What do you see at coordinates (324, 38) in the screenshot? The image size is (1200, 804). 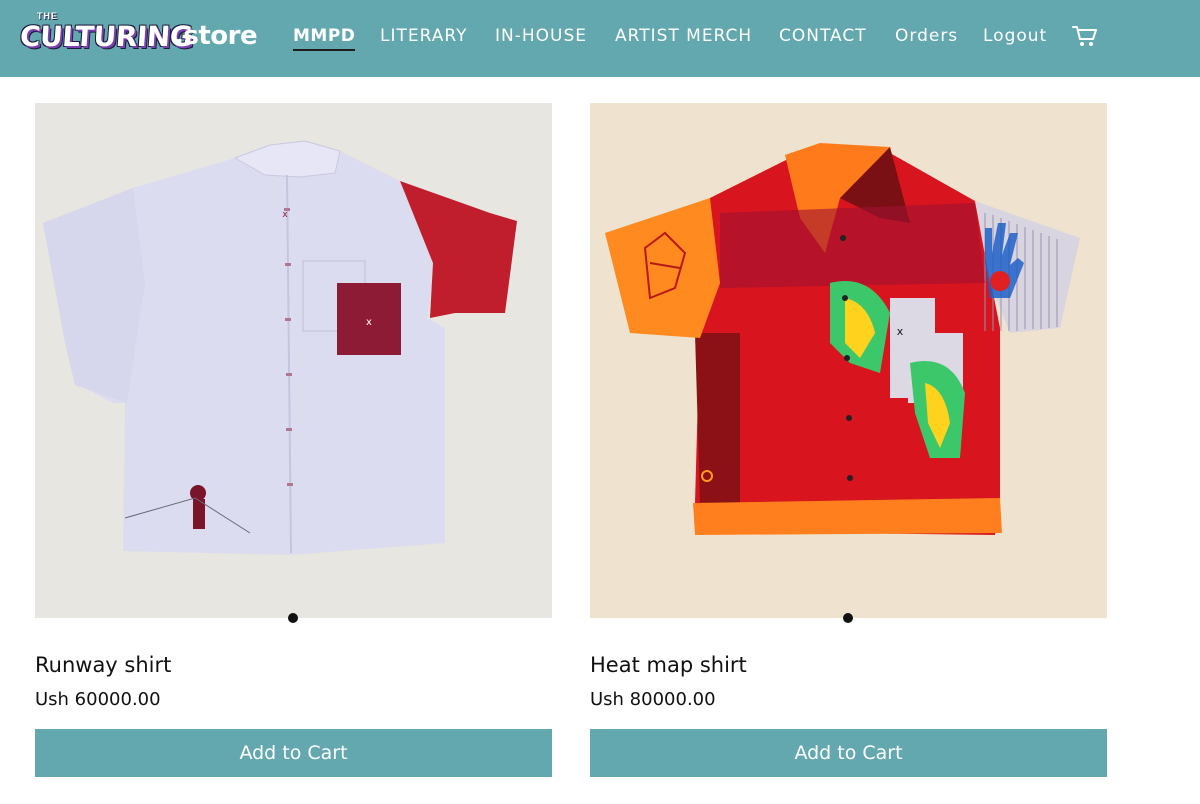 I see `nav-item-mmpd: MMPD` at bounding box center [324, 38].